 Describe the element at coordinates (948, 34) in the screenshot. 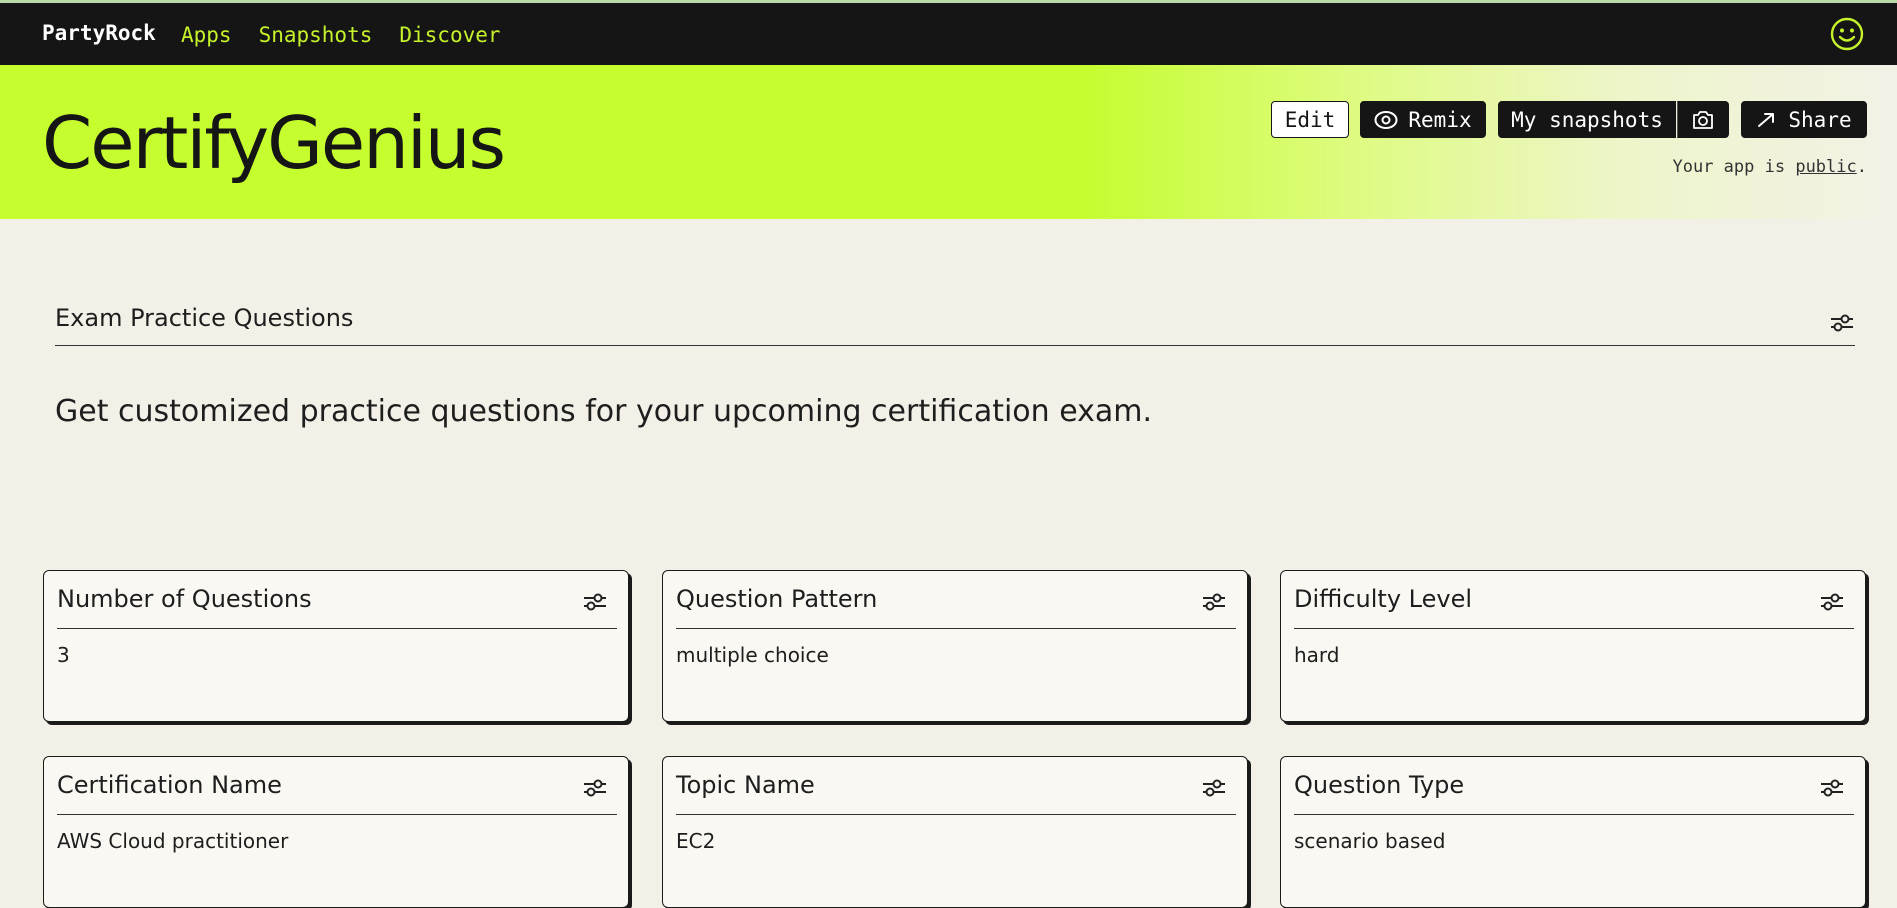

I see `top-navbar: PartyRock Apps Snapshots Discover` at that location.